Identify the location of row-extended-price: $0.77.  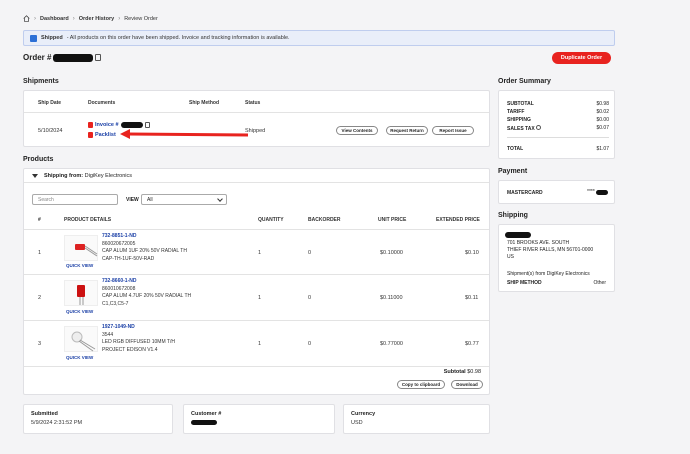
(472, 344).